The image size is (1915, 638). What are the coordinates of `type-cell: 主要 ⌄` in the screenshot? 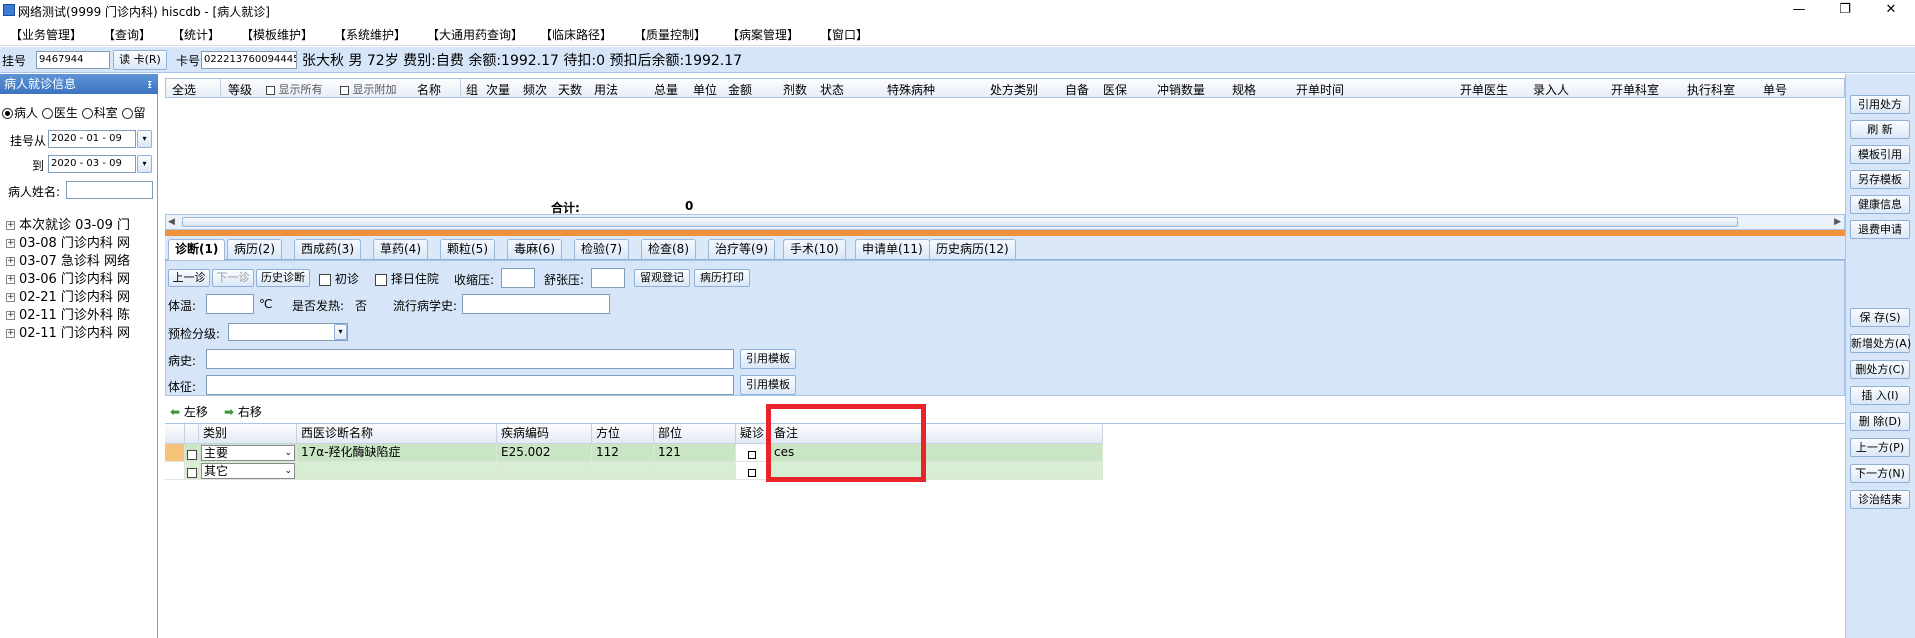 It's located at (248, 453).